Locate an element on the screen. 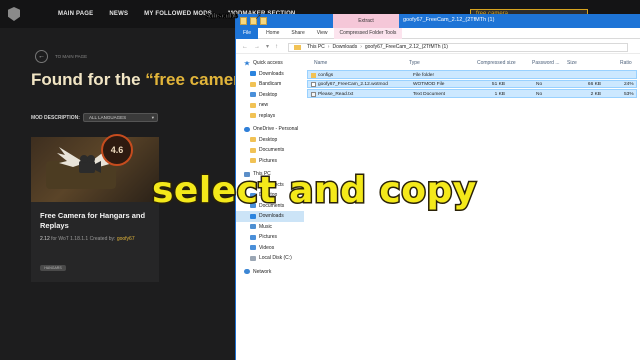 Image resolution: width=640 pixels, height=360 pixels. nav-pane-item-label: Network is located at coordinates (262, 271).